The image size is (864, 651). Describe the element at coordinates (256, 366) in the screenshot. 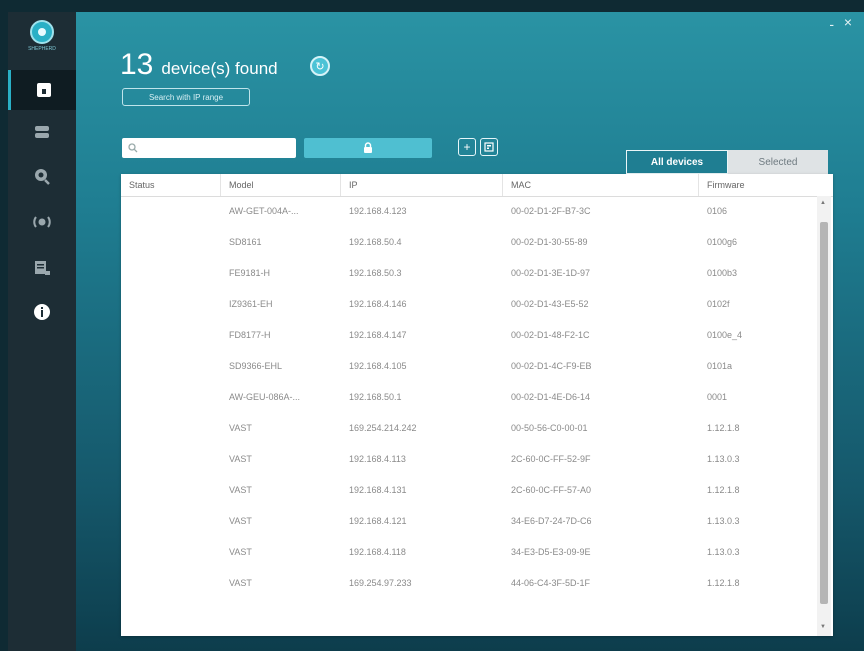

I see `cell-model: SD9366-EHL` at that location.